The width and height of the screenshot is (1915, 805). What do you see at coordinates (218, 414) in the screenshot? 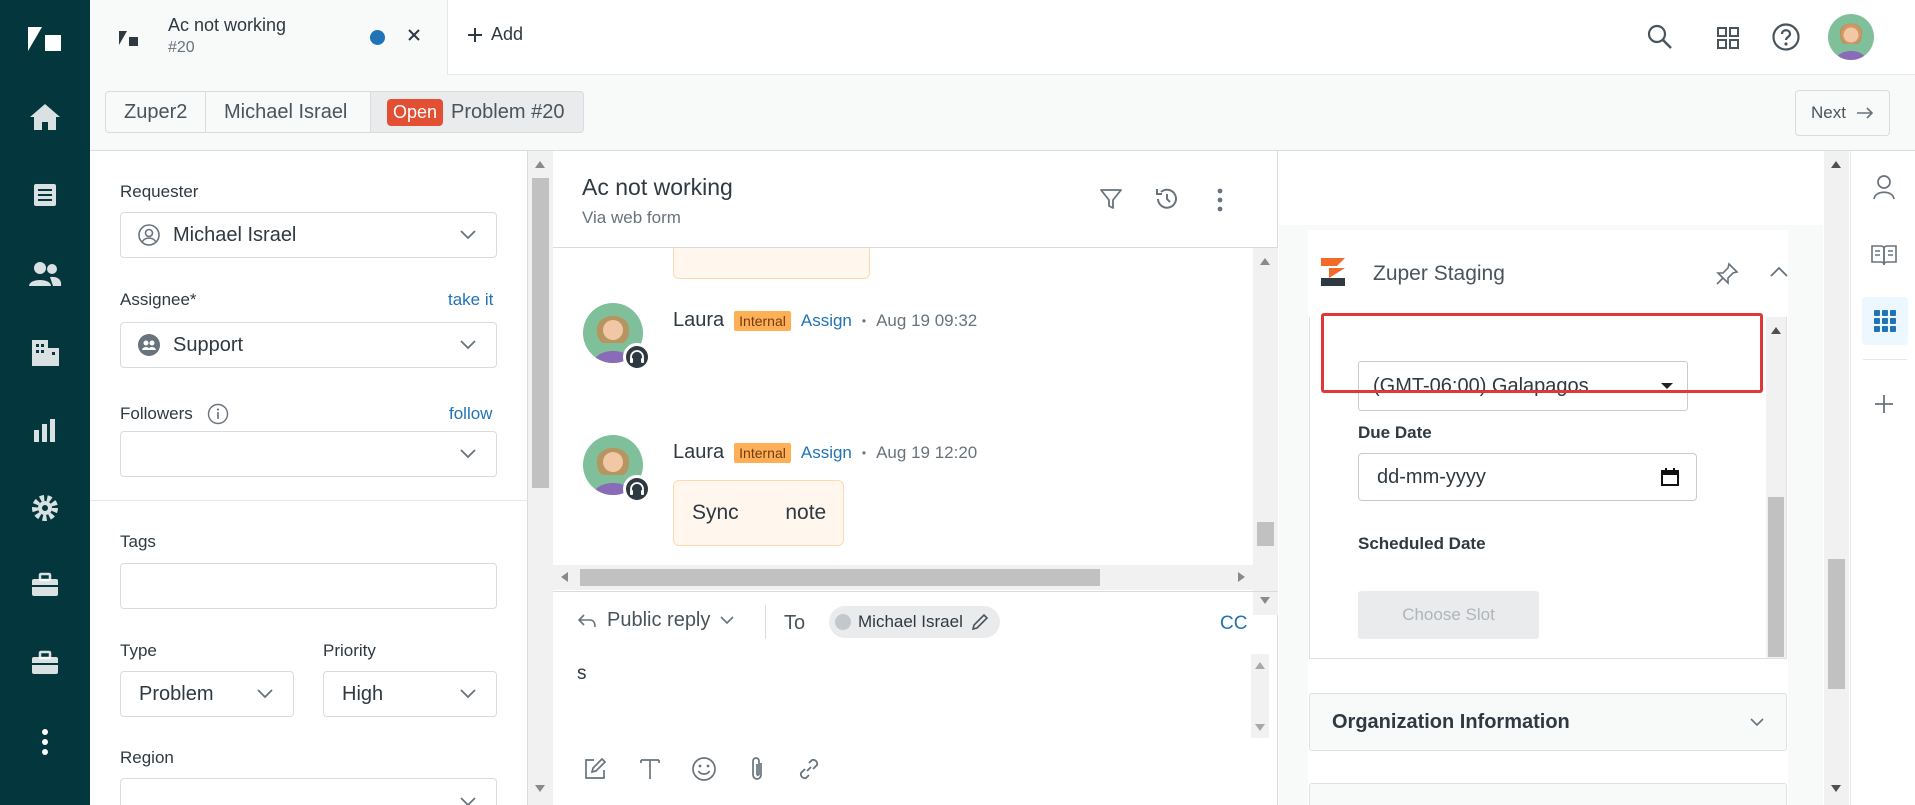
I see `info-icon` at bounding box center [218, 414].